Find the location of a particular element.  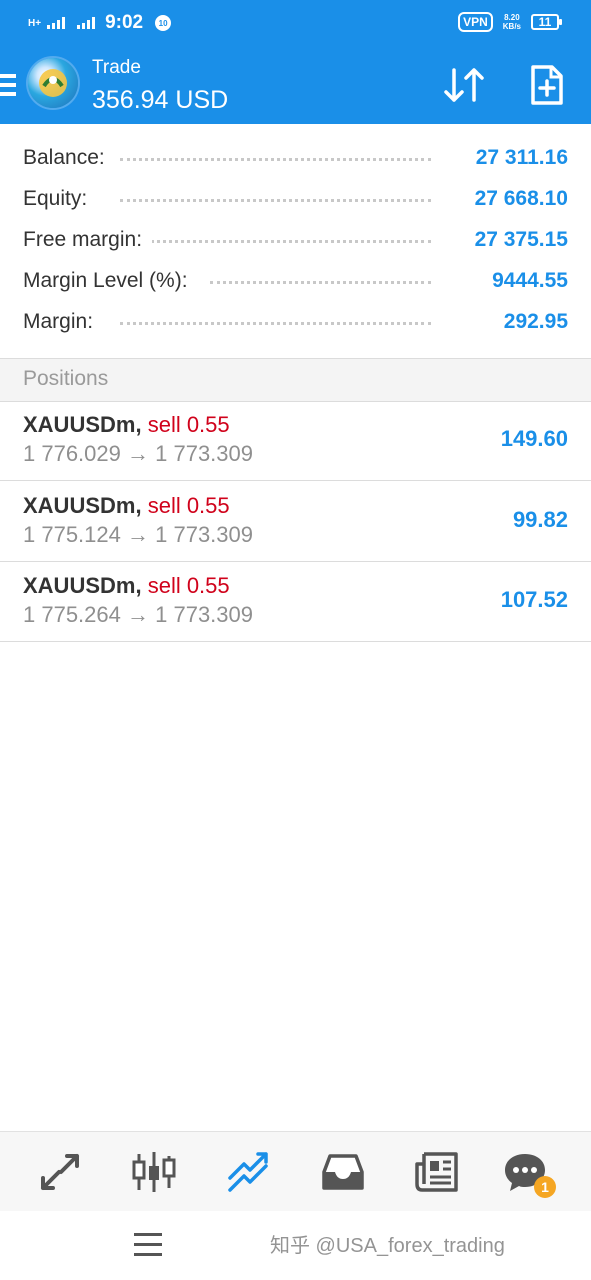

status-time: 9:02 is located at coordinates (124, 22).